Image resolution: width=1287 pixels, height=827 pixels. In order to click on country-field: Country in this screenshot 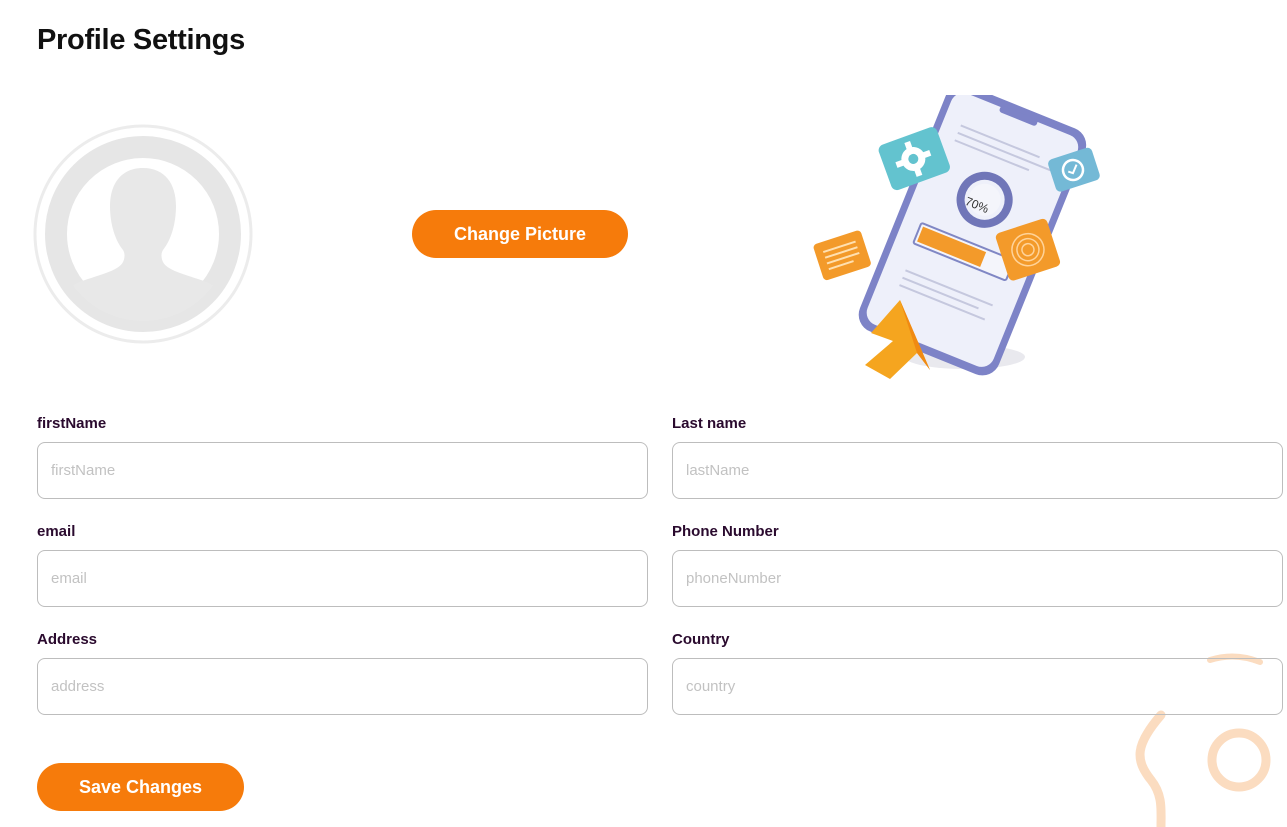, I will do `click(977, 673)`.